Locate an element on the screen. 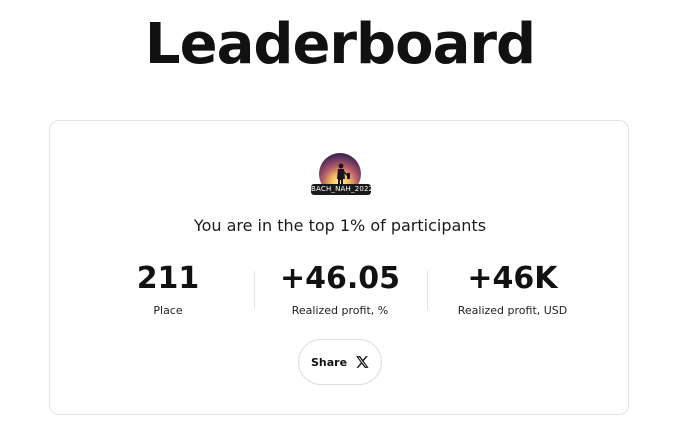  stat-value: +46.05 is located at coordinates (340, 278).